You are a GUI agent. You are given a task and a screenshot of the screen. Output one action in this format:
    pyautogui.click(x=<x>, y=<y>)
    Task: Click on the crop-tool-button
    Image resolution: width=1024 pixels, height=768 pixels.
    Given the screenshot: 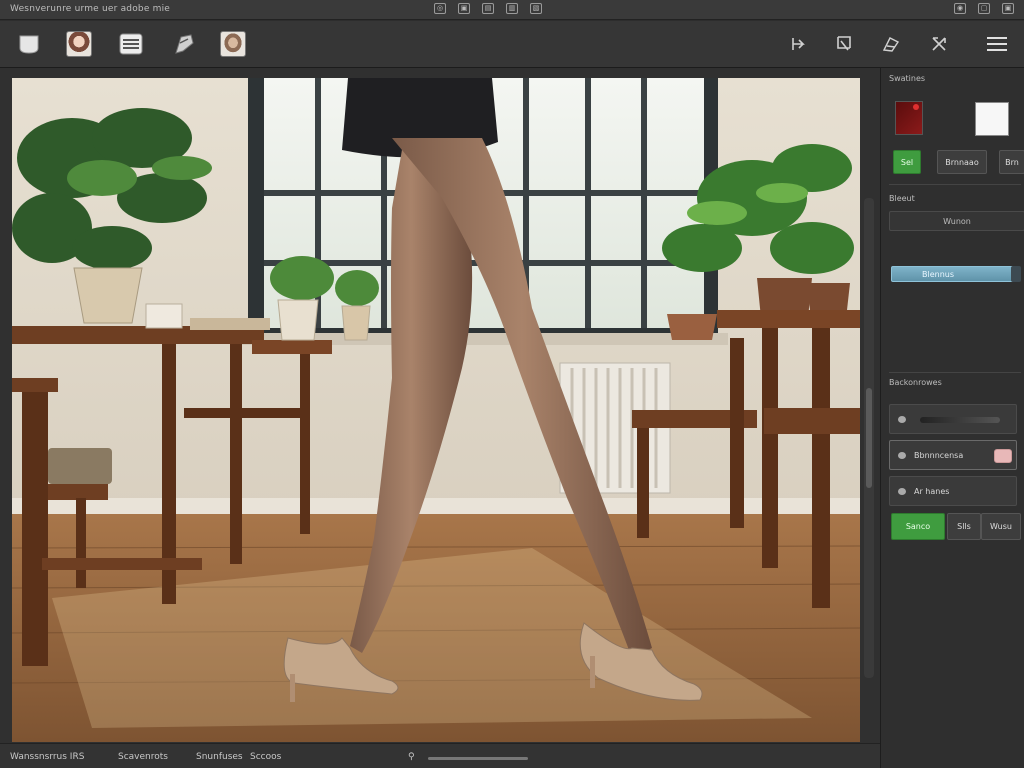 What is the action you would take?
    pyautogui.click(x=844, y=44)
    